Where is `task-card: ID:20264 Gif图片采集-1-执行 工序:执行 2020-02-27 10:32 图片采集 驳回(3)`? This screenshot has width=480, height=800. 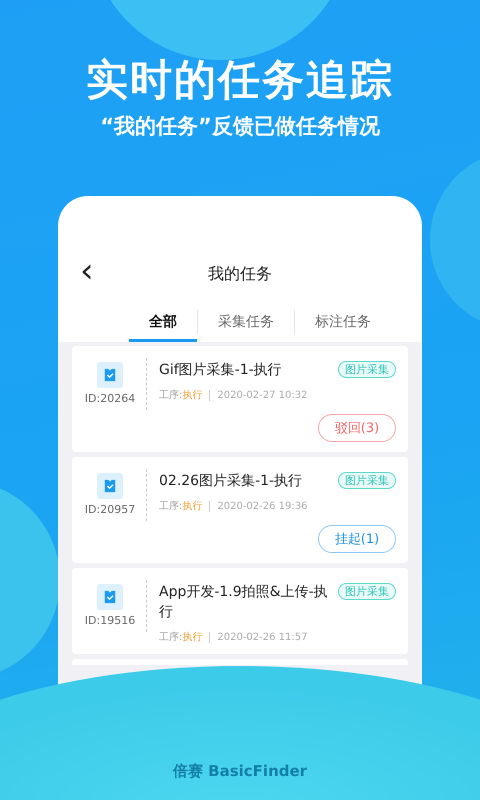 task-card: ID:20264 Gif图片采集-1-执行 工序:执行 2020-02-27 10:32 图片采集 驳回(3) is located at coordinates (240, 399).